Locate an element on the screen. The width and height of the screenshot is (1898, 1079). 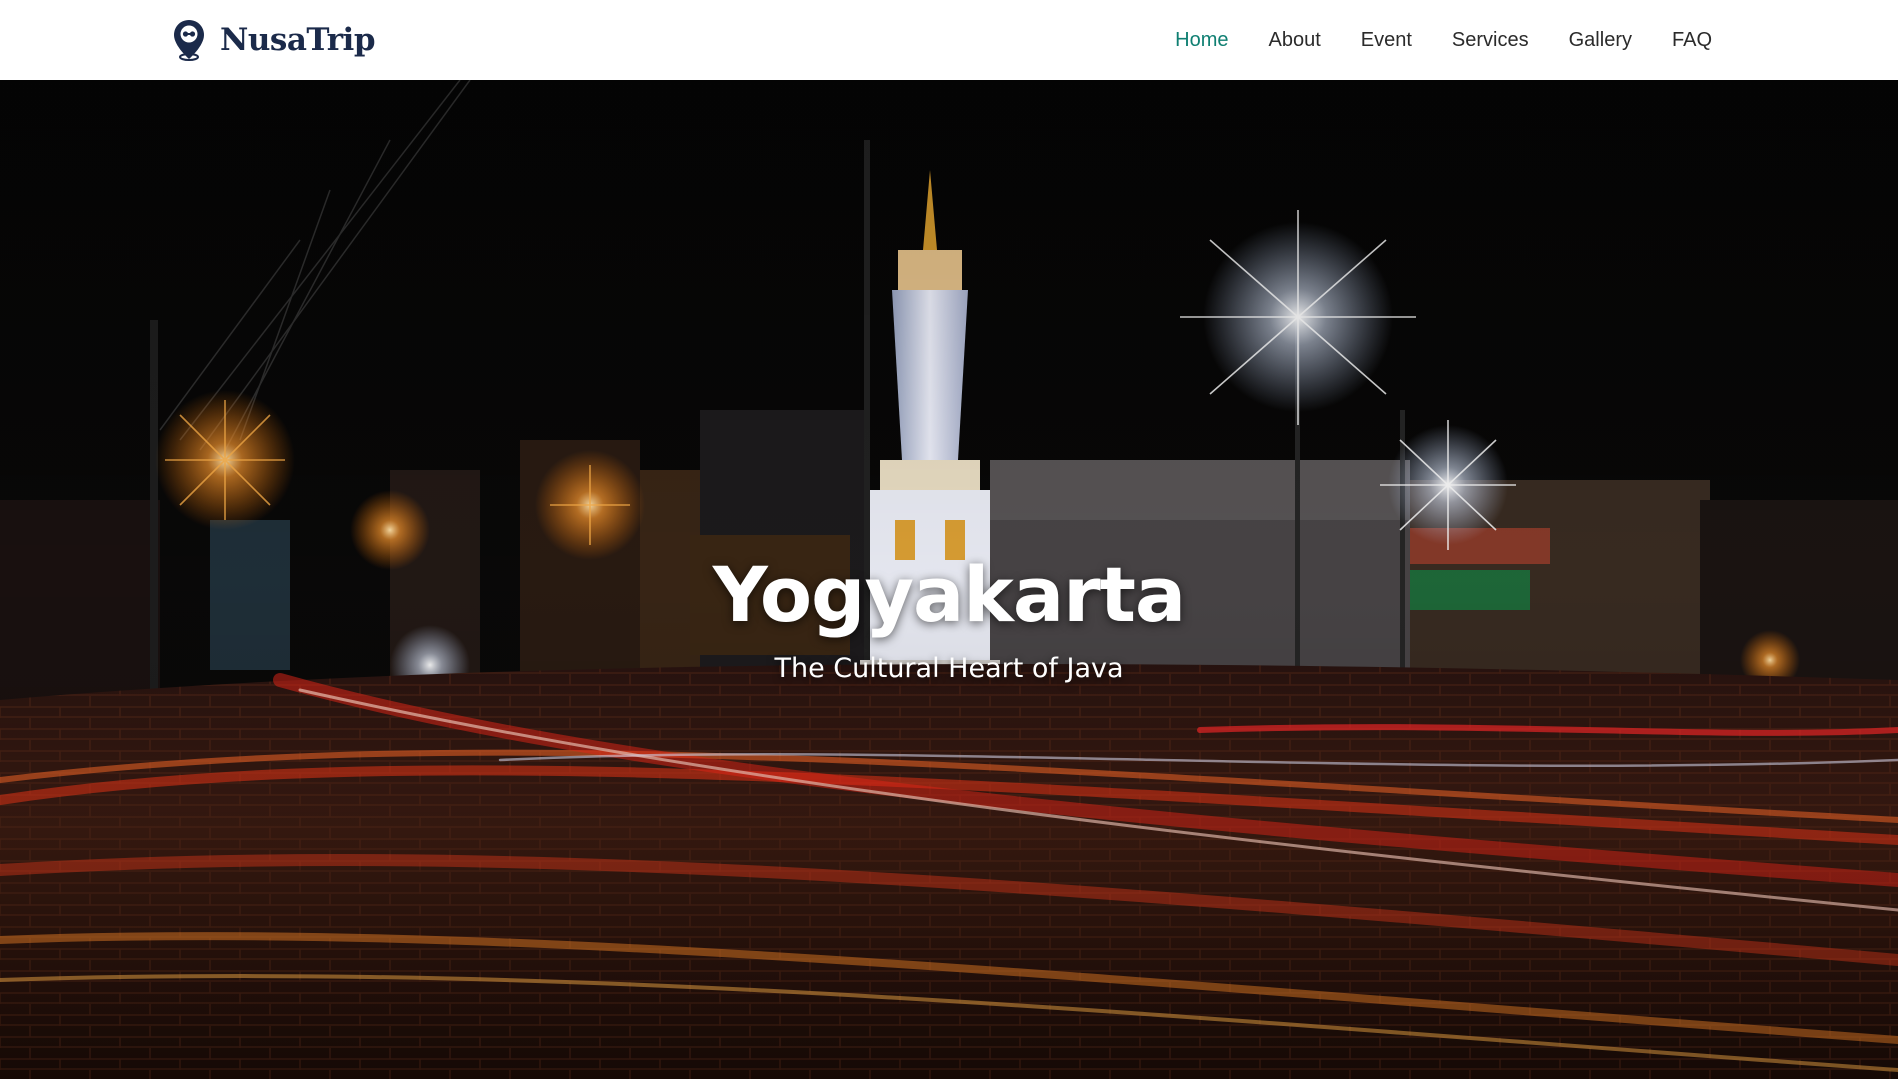
hero-subtitle: The Cultural Heart of Java is located at coordinates (949, 668).